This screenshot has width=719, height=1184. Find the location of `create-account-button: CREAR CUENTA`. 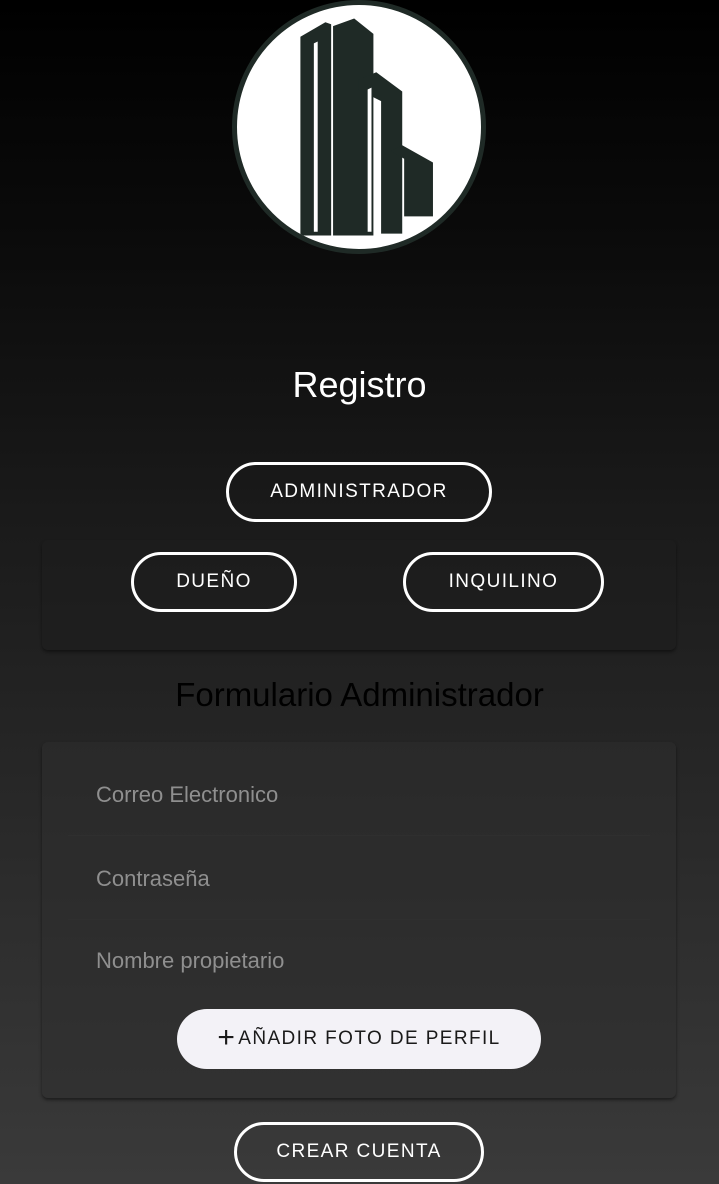

create-account-button: CREAR CUENTA is located at coordinates (359, 1152).